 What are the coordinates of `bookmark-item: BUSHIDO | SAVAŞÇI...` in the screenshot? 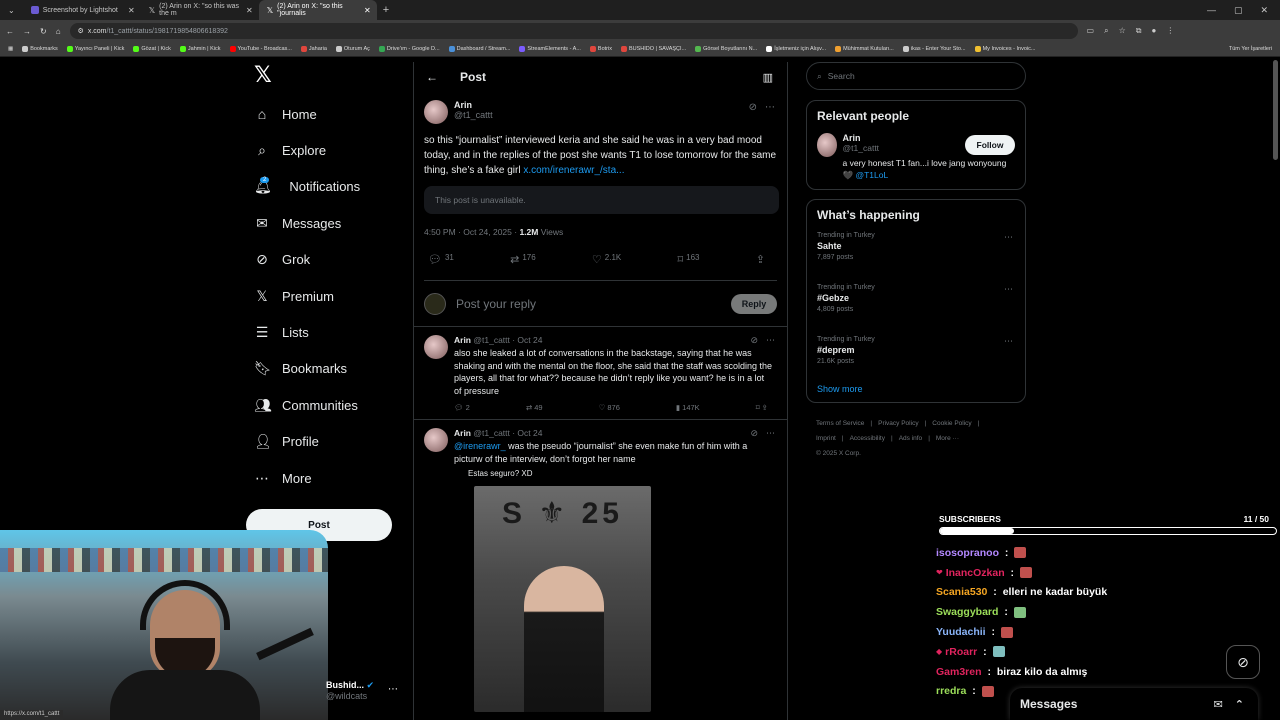 It's located at (653, 49).